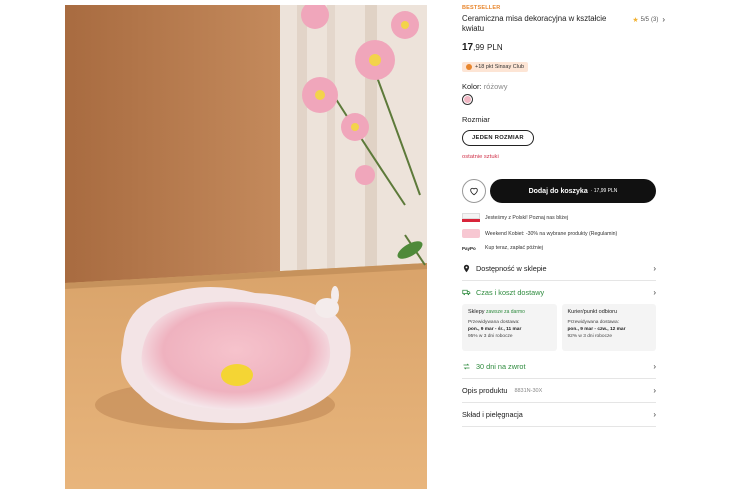  Describe the element at coordinates (558, 191) in the screenshot. I see `add-to-cart-label: Dodaj do koszyka` at that location.